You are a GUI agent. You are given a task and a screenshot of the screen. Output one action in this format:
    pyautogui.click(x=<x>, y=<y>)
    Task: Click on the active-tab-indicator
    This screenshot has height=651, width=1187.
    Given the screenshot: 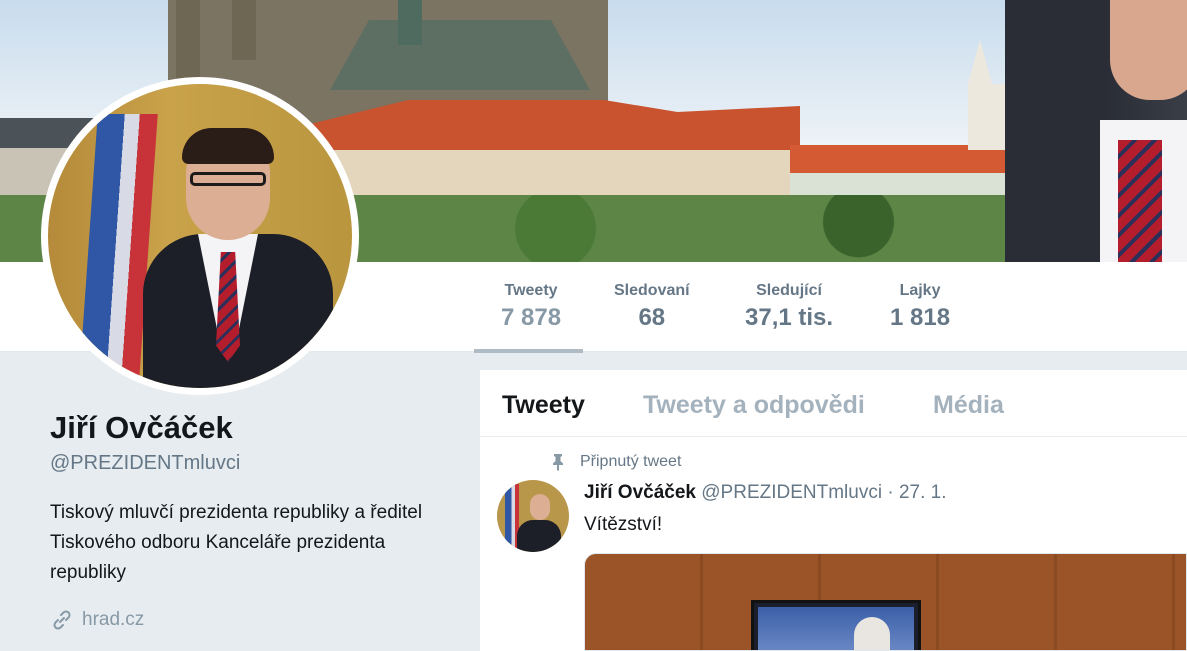 What is the action you would take?
    pyautogui.click(x=529, y=351)
    